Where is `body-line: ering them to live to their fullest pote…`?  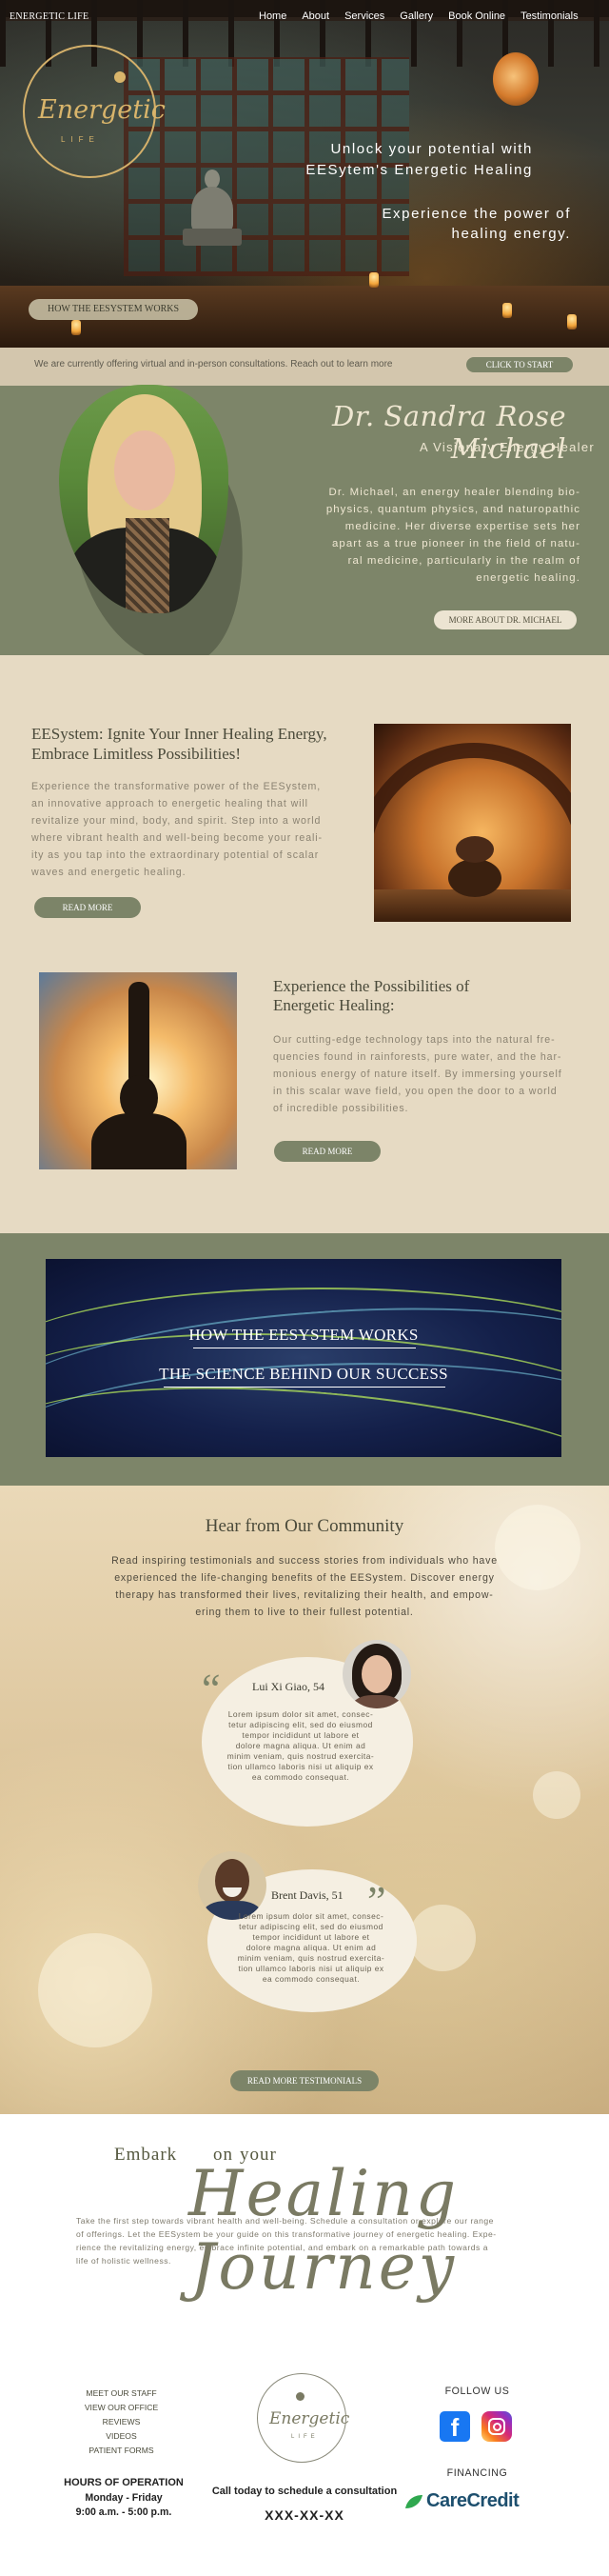 body-line: ering them to live to their fullest pote… is located at coordinates (304, 1612).